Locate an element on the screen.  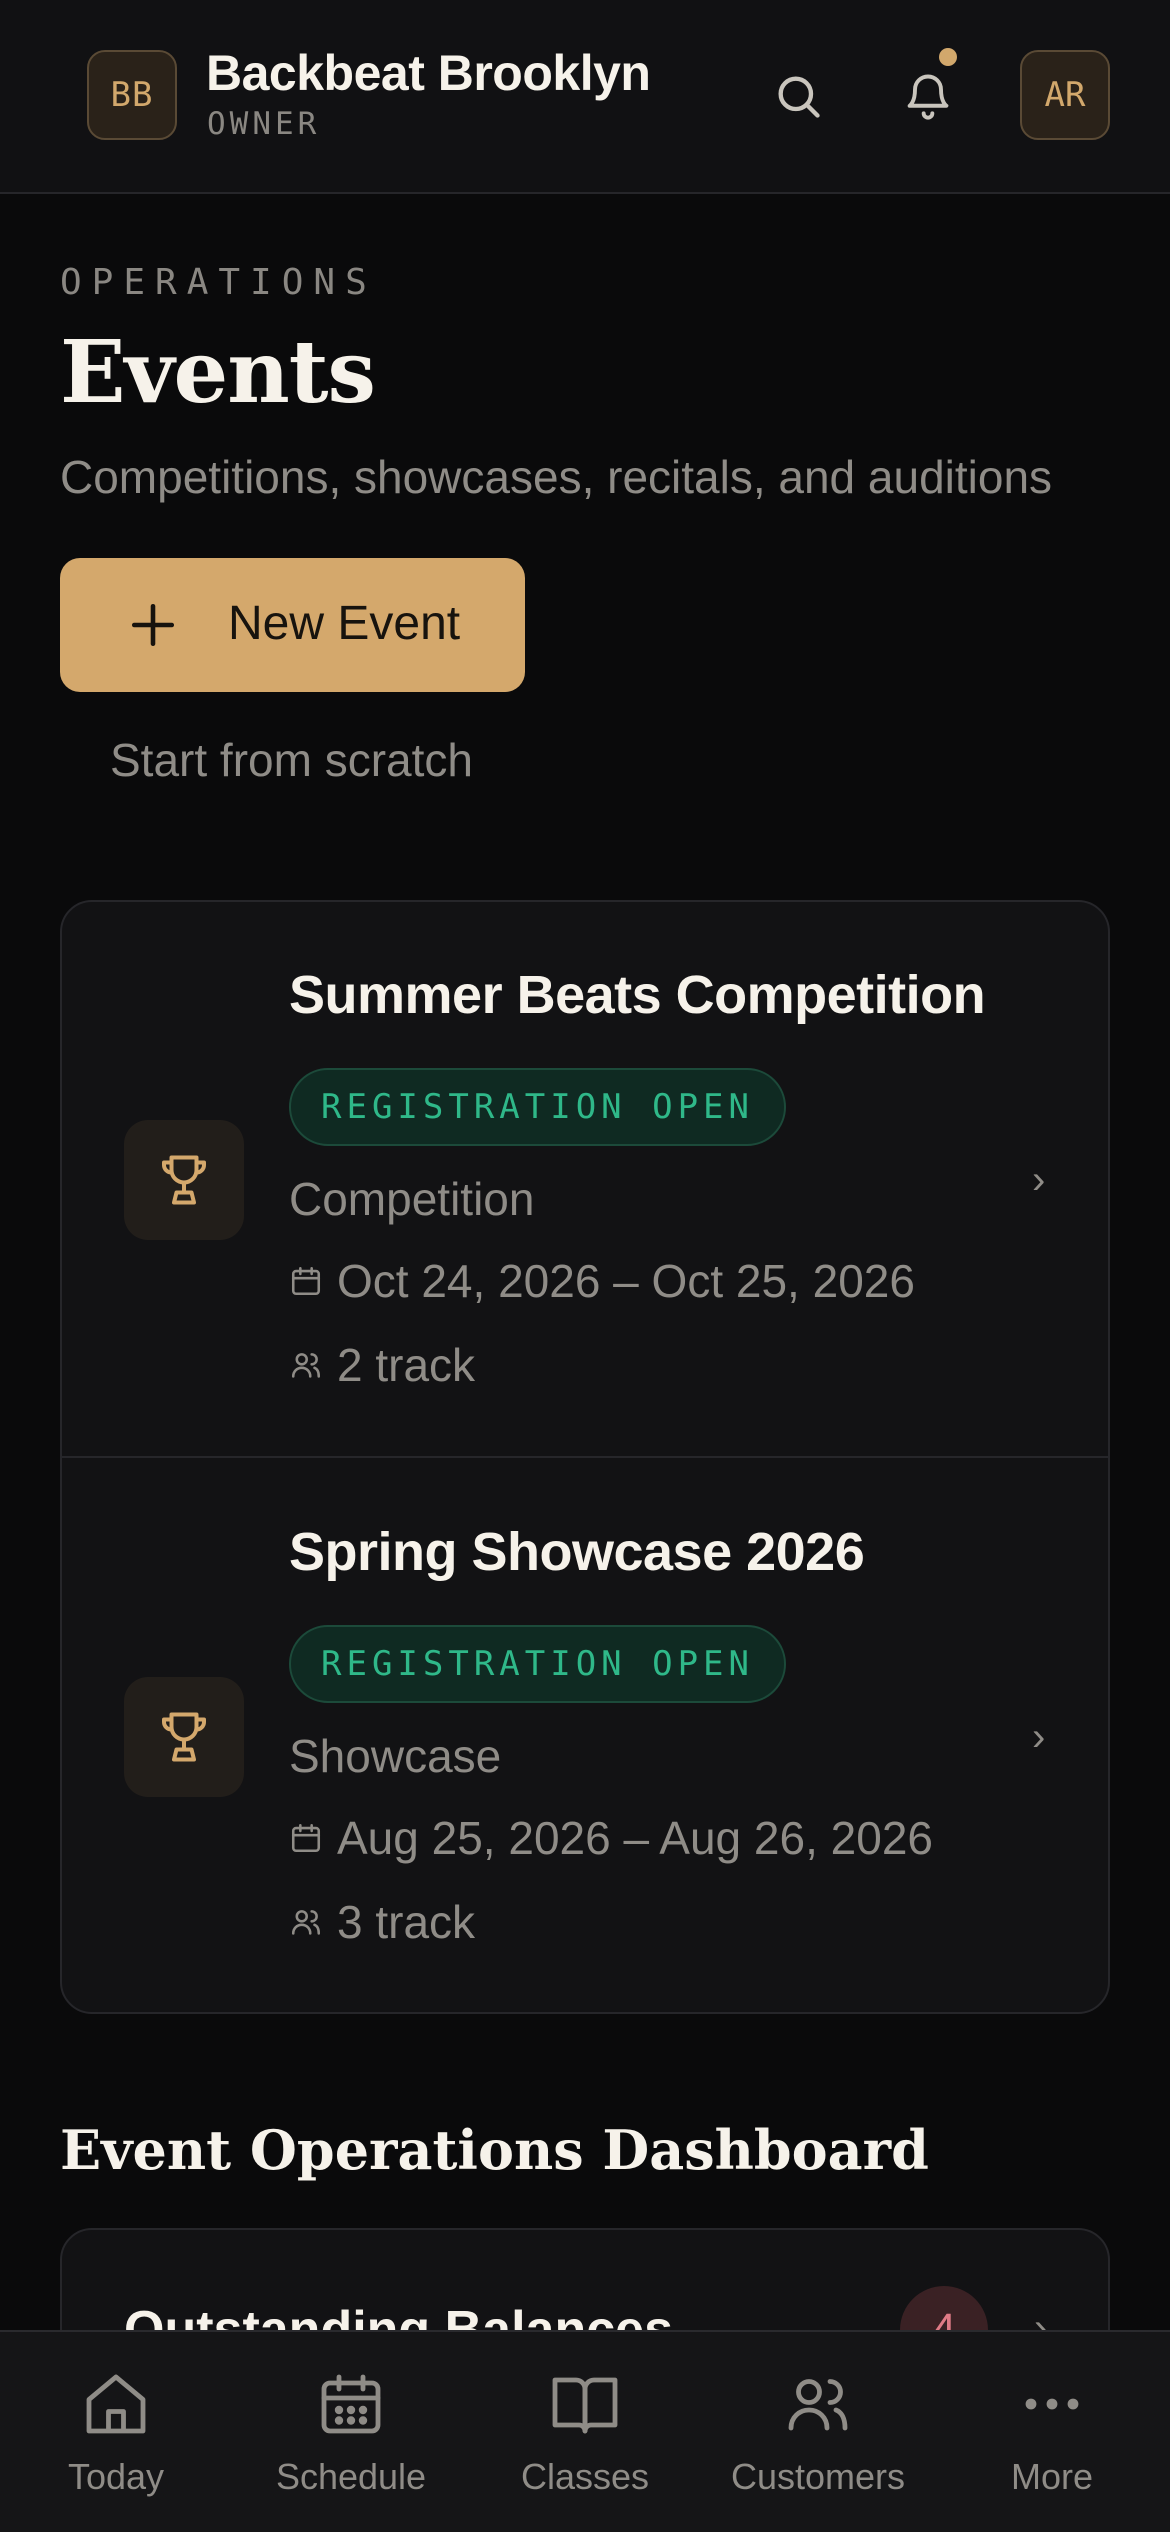
event-tracks-text: 3 track is located at coordinates (406, 1922).